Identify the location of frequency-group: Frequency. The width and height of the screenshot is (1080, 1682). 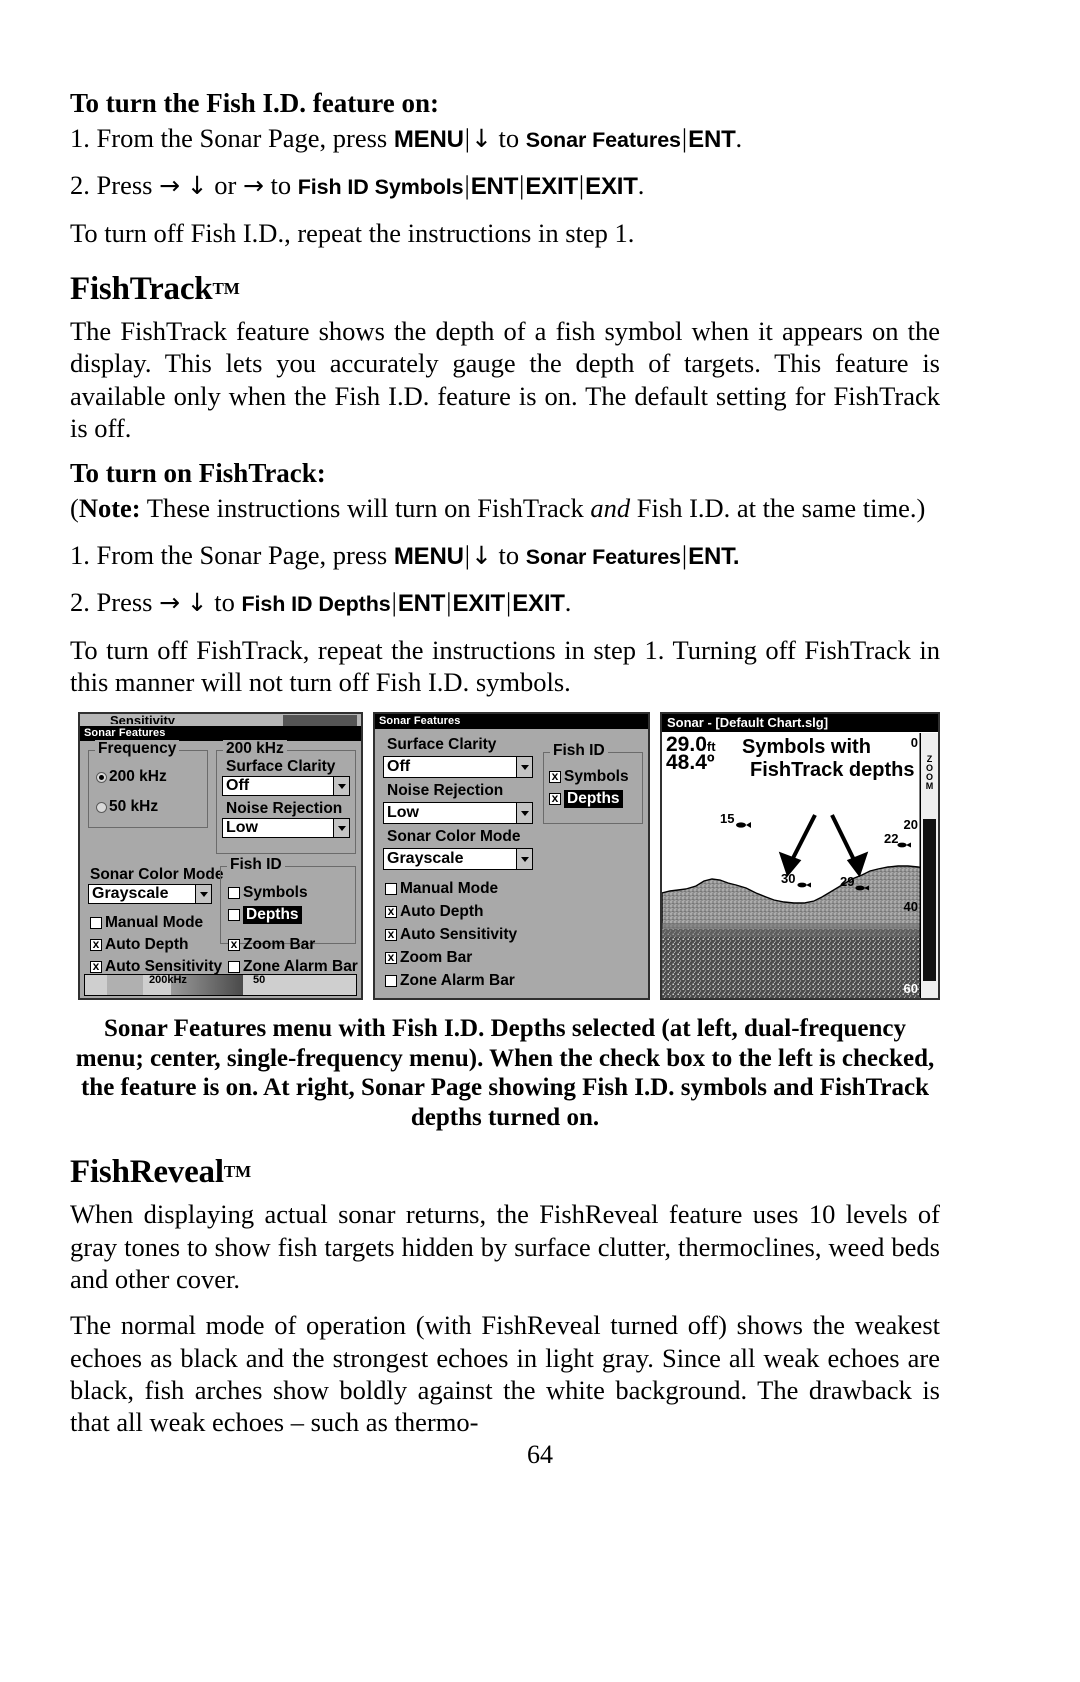
(148, 784).